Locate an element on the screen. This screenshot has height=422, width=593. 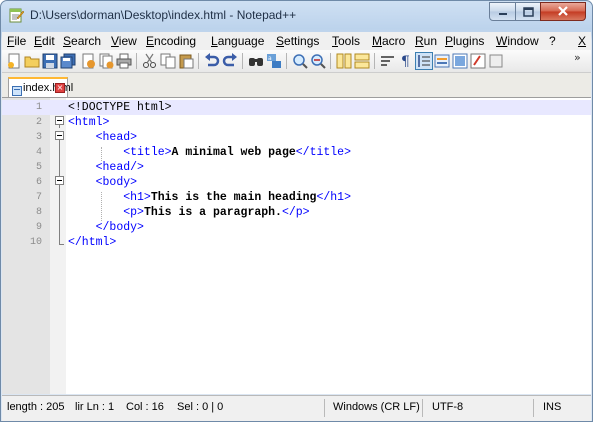
menu-view: View is located at coordinates (124, 41).